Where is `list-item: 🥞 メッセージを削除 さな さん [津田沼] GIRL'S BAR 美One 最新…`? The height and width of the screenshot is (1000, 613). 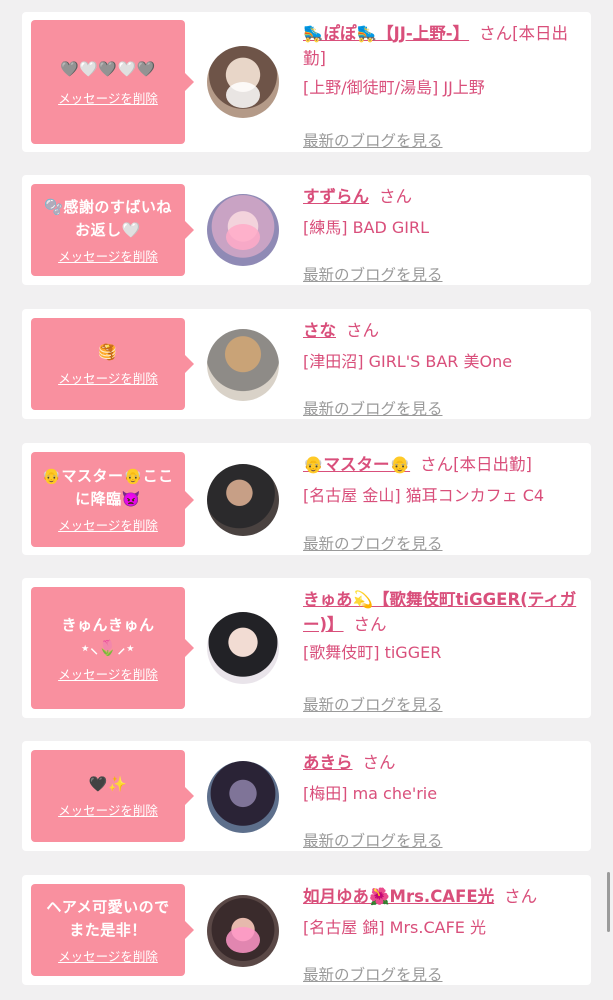
list-item: 🥞 メッセージを削除 さな さん [津田沼] GIRL'S BAR 美One 最新… is located at coordinates (306, 364).